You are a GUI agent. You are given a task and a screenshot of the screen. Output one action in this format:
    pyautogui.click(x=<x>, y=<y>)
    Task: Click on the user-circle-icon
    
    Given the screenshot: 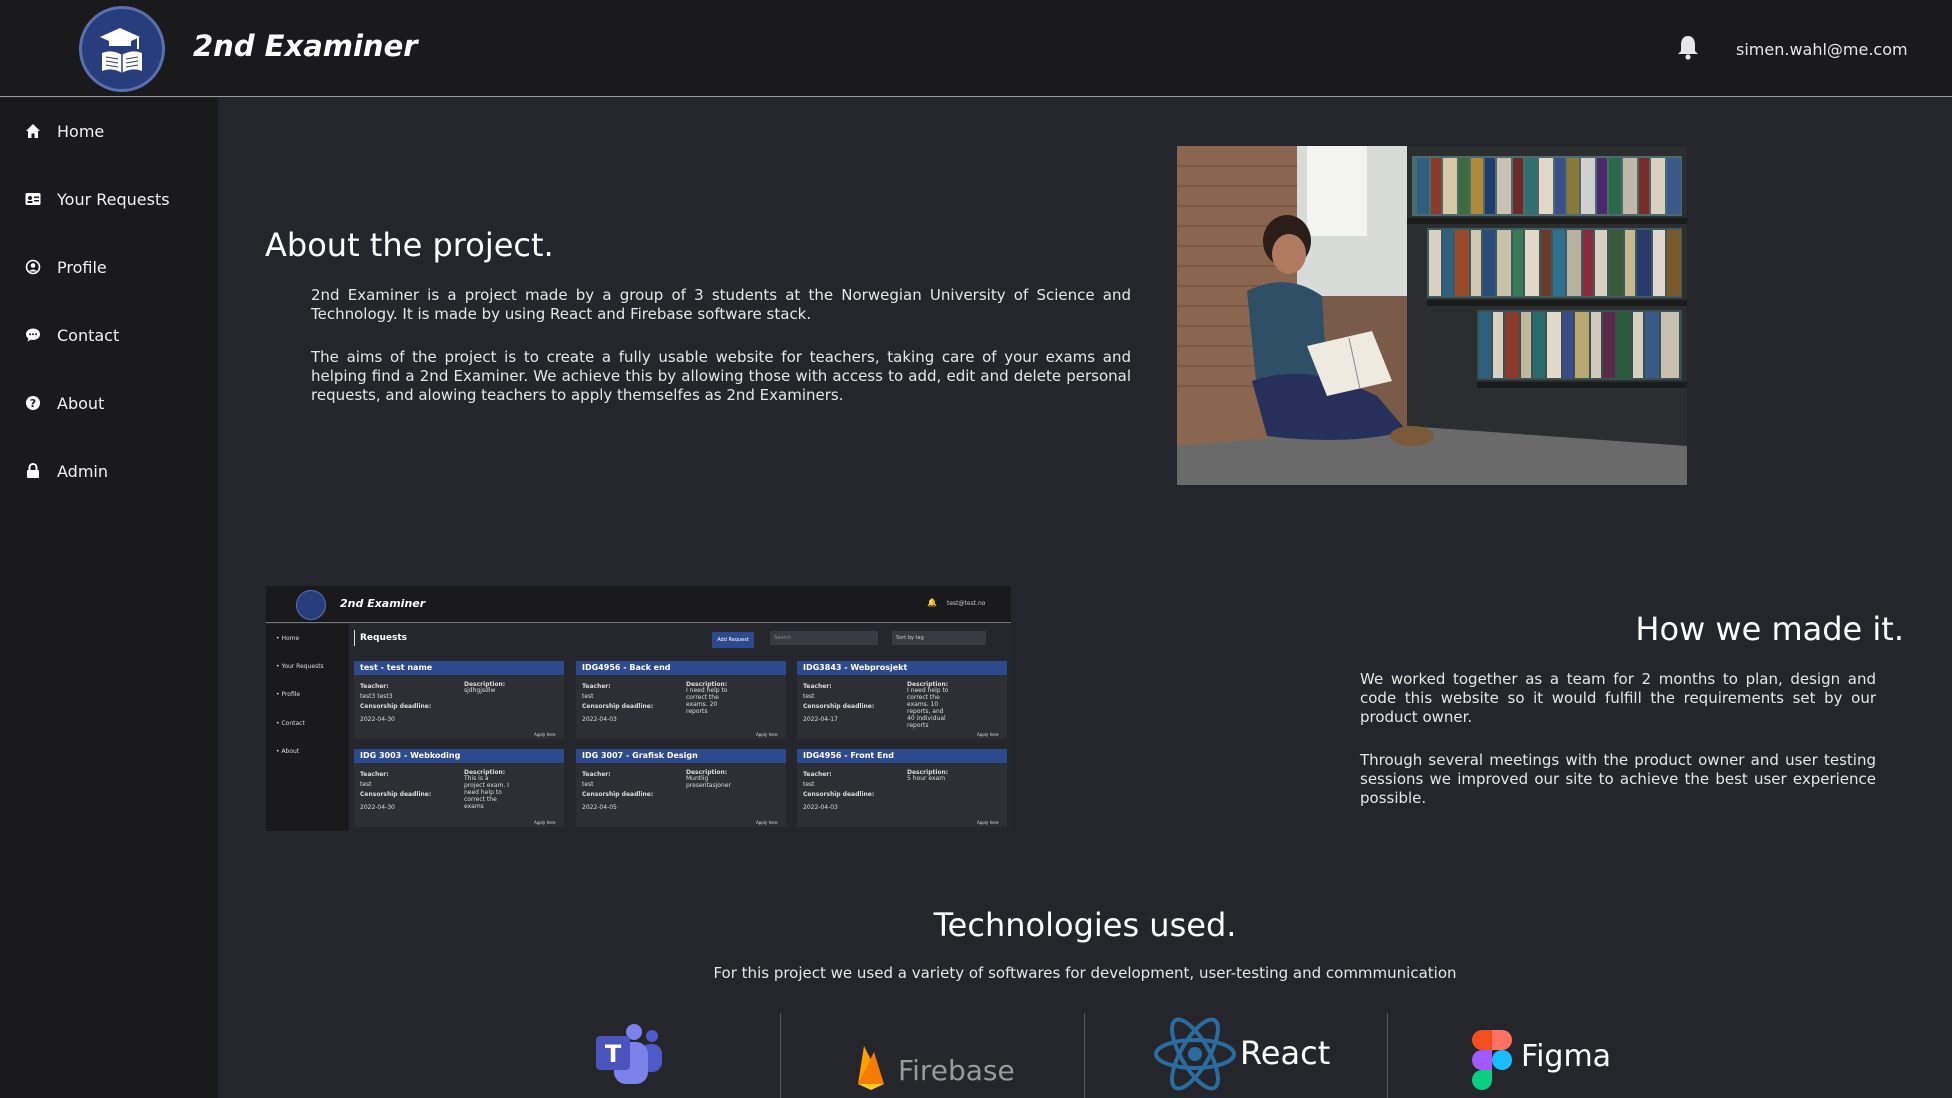 What is the action you would take?
    pyautogui.click(x=33, y=267)
    